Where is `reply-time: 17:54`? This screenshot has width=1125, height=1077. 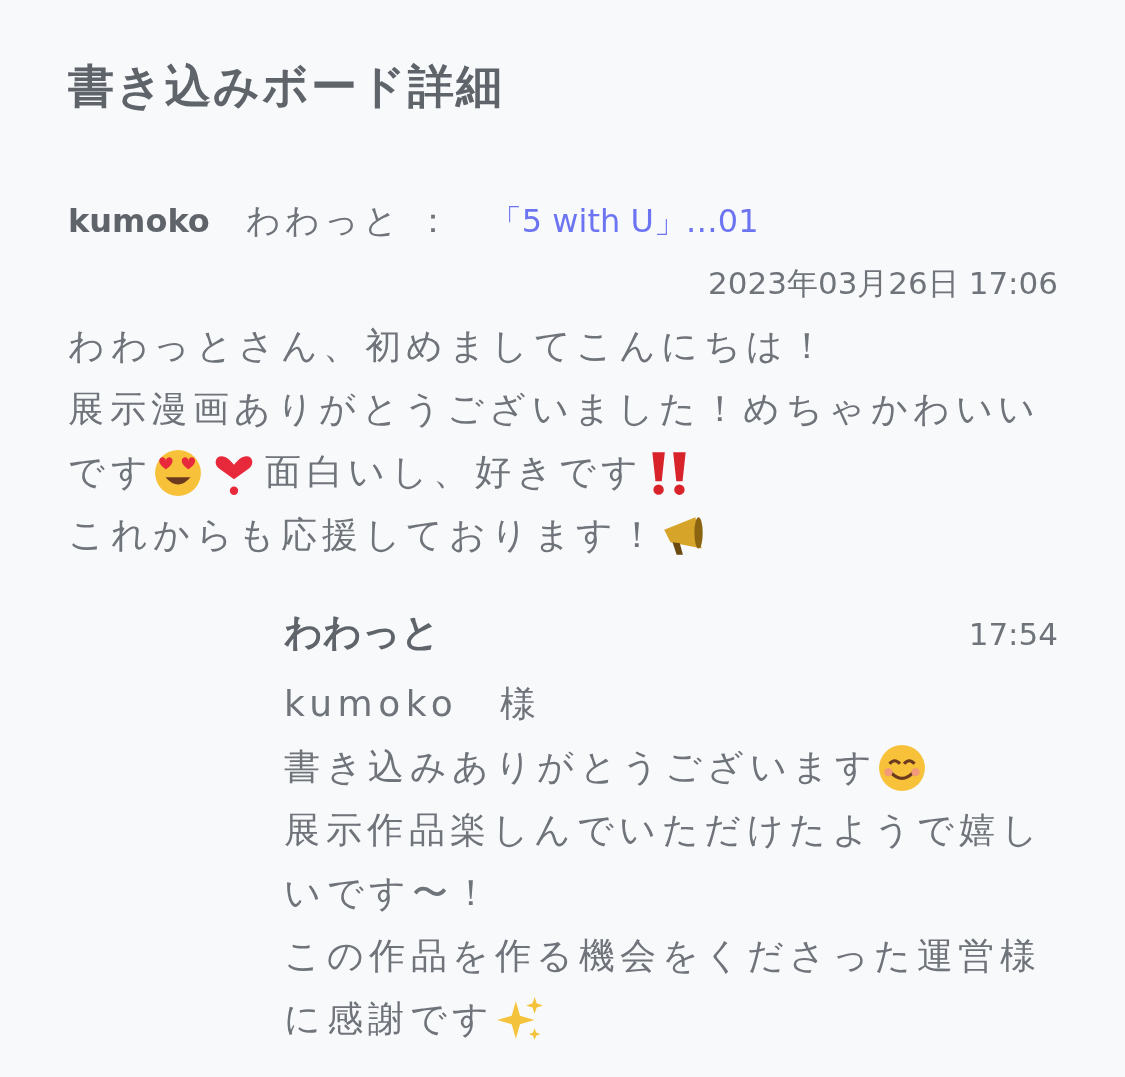
reply-time: 17:54 is located at coordinates (1013, 634).